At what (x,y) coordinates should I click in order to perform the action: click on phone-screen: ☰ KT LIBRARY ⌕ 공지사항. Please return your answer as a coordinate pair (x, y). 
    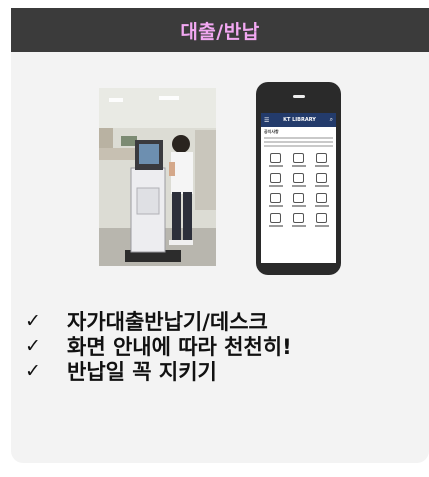
    Looking at the image, I should click on (298, 188).